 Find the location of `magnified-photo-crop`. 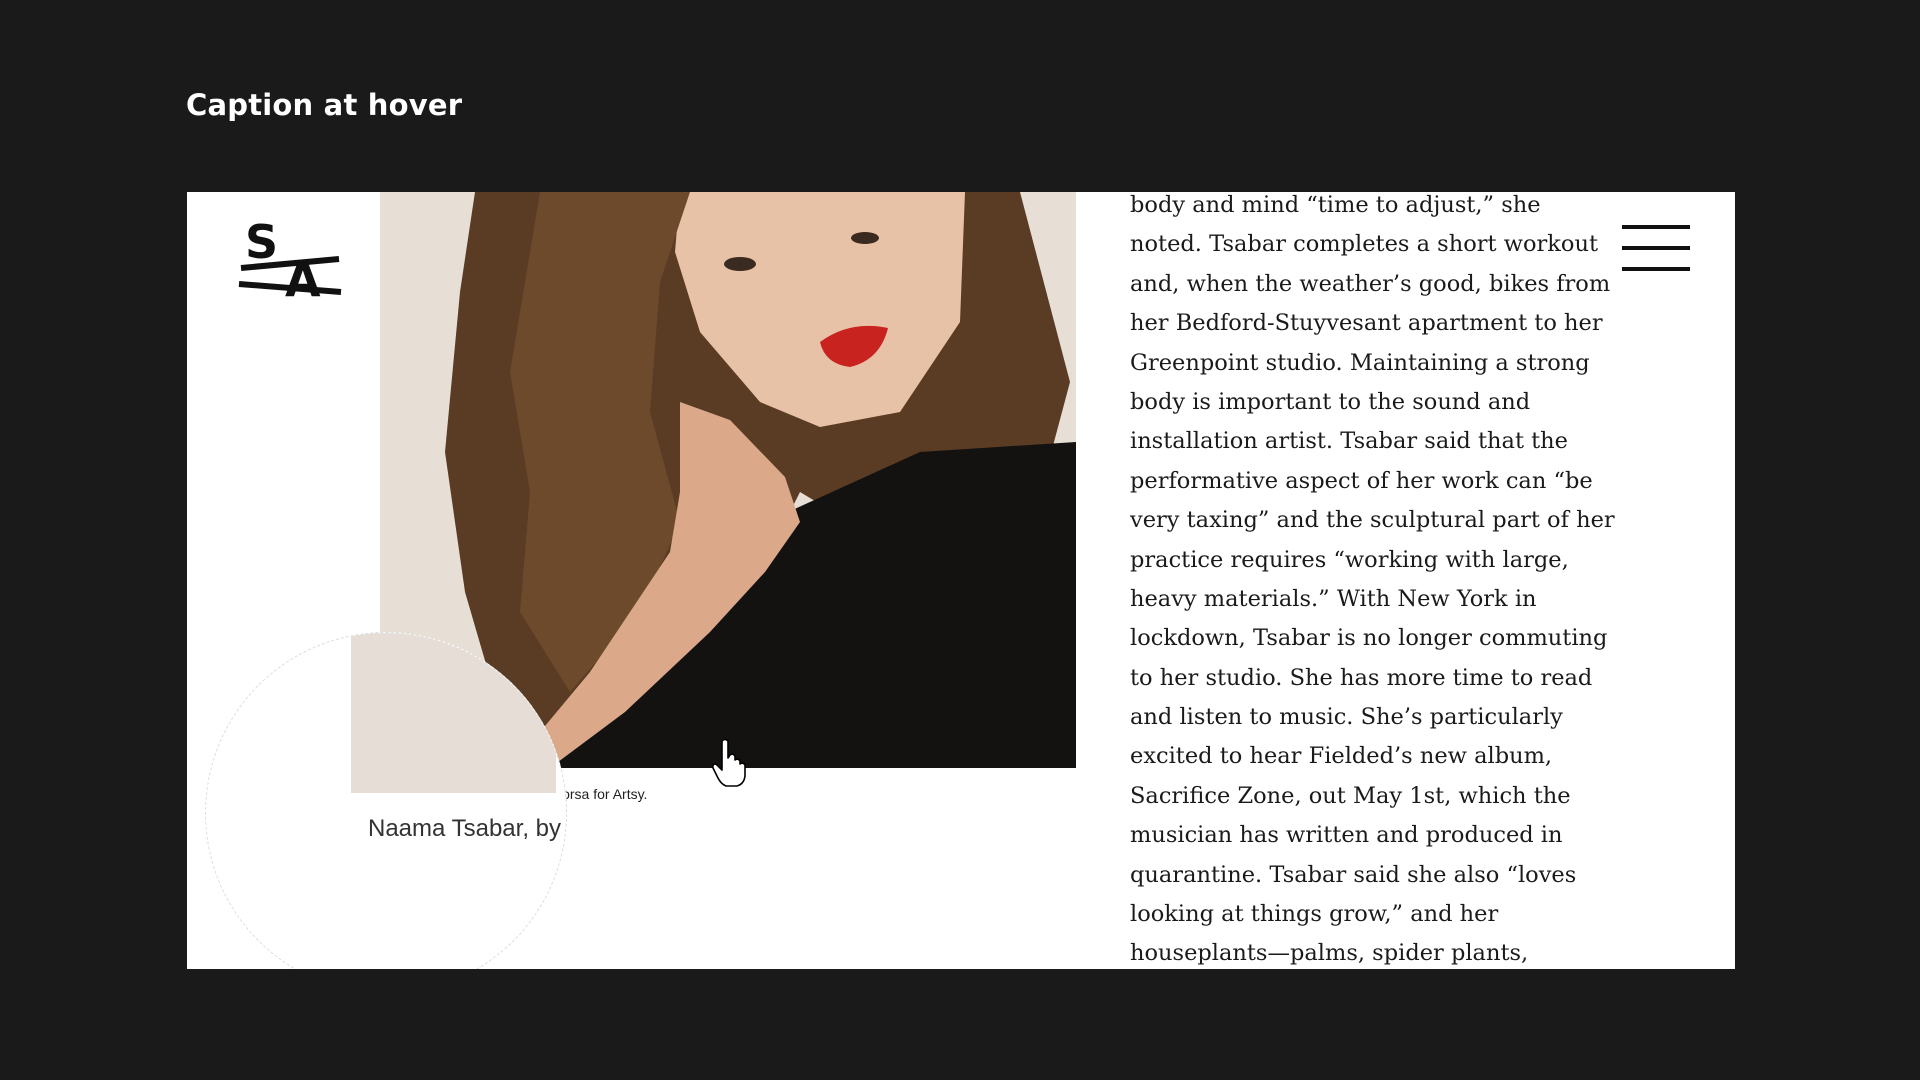

magnified-photo-crop is located at coordinates (453, 713).